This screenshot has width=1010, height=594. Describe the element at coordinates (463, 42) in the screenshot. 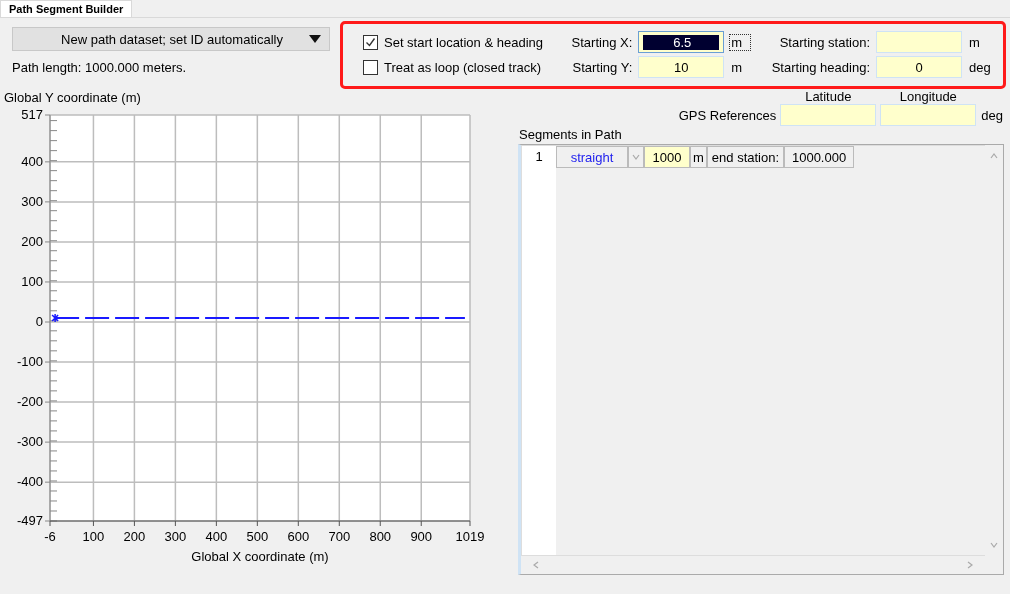

I see `checkbox-label: Set start location & heading` at that location.